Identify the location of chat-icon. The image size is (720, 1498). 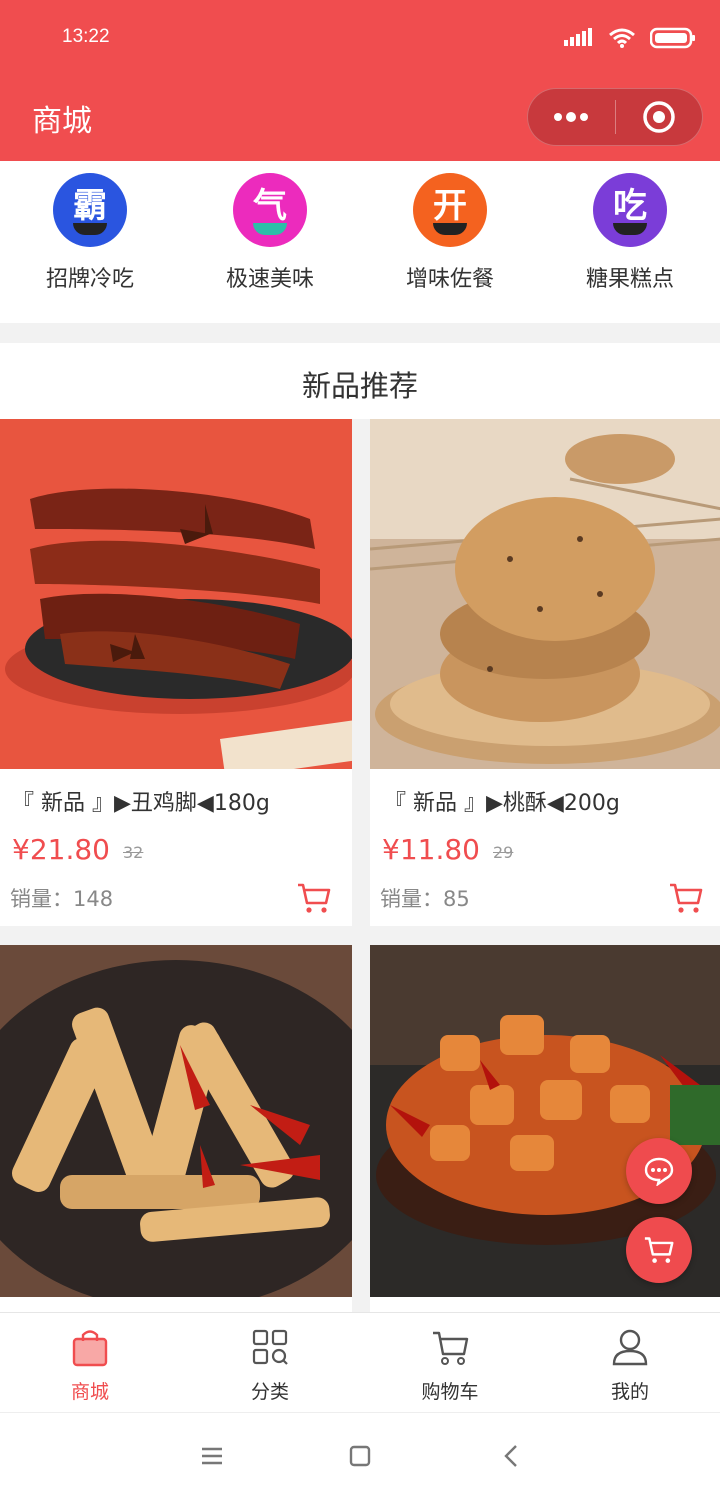
(659, 1171).